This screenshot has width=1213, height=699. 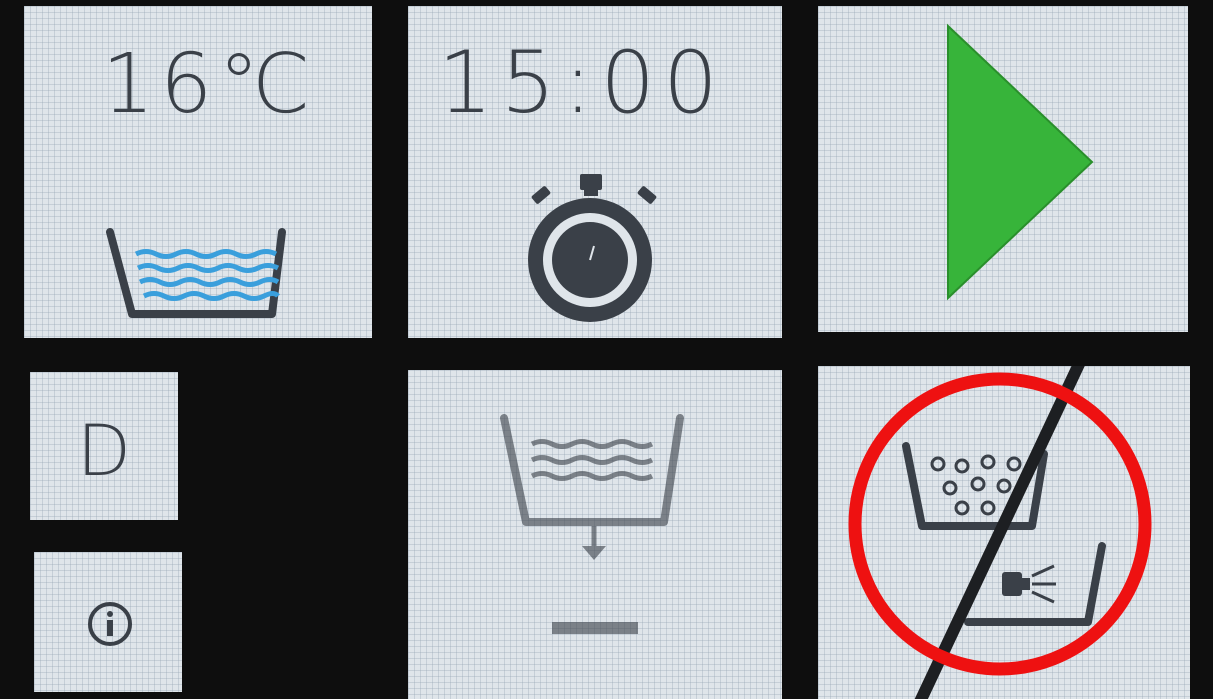 I want to click on timer-button: 15:00, so click(x=595, y=172).